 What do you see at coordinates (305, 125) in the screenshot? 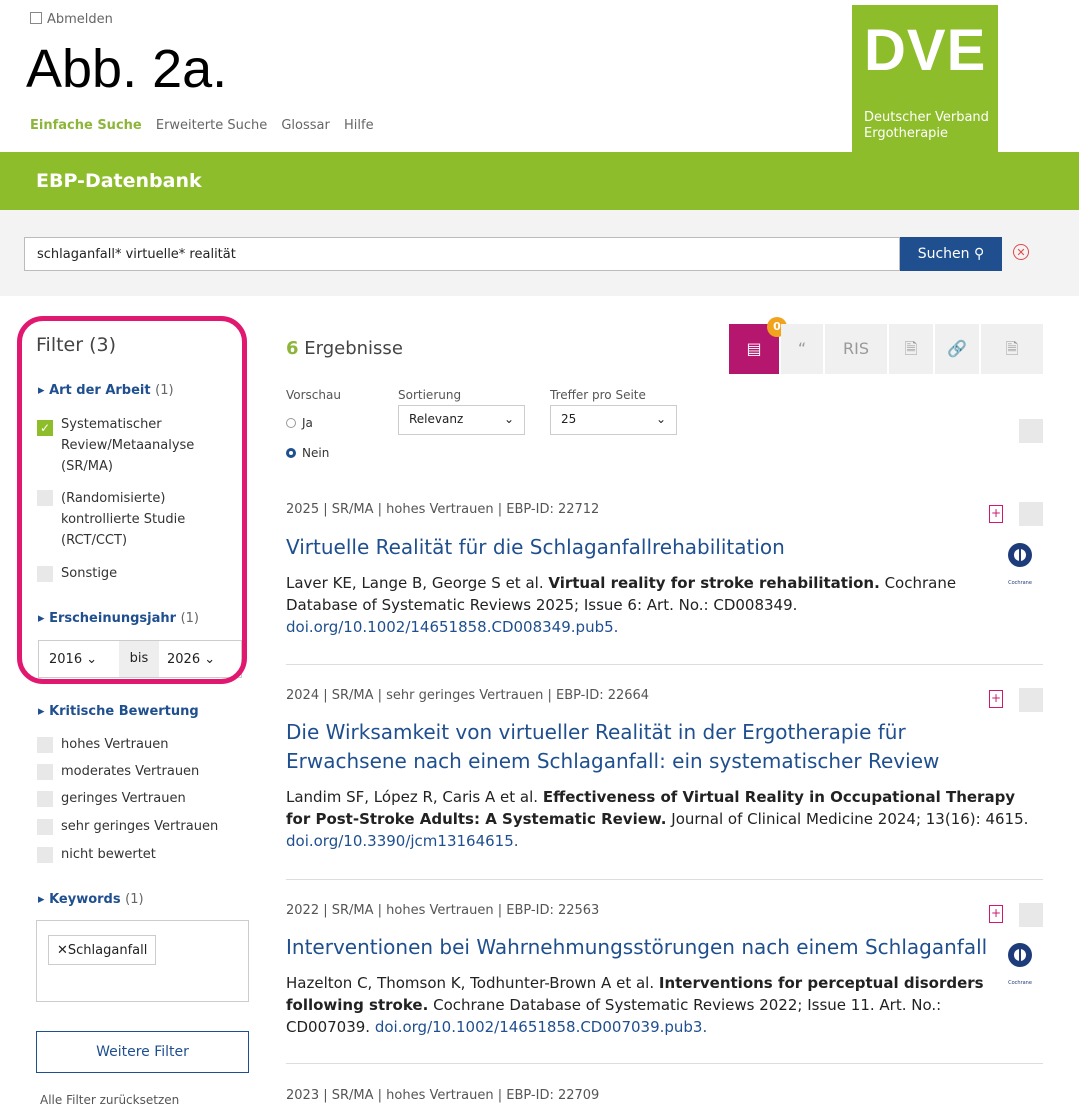
I see `nav-glossar: Glossar` at bounding box center [305, 125].